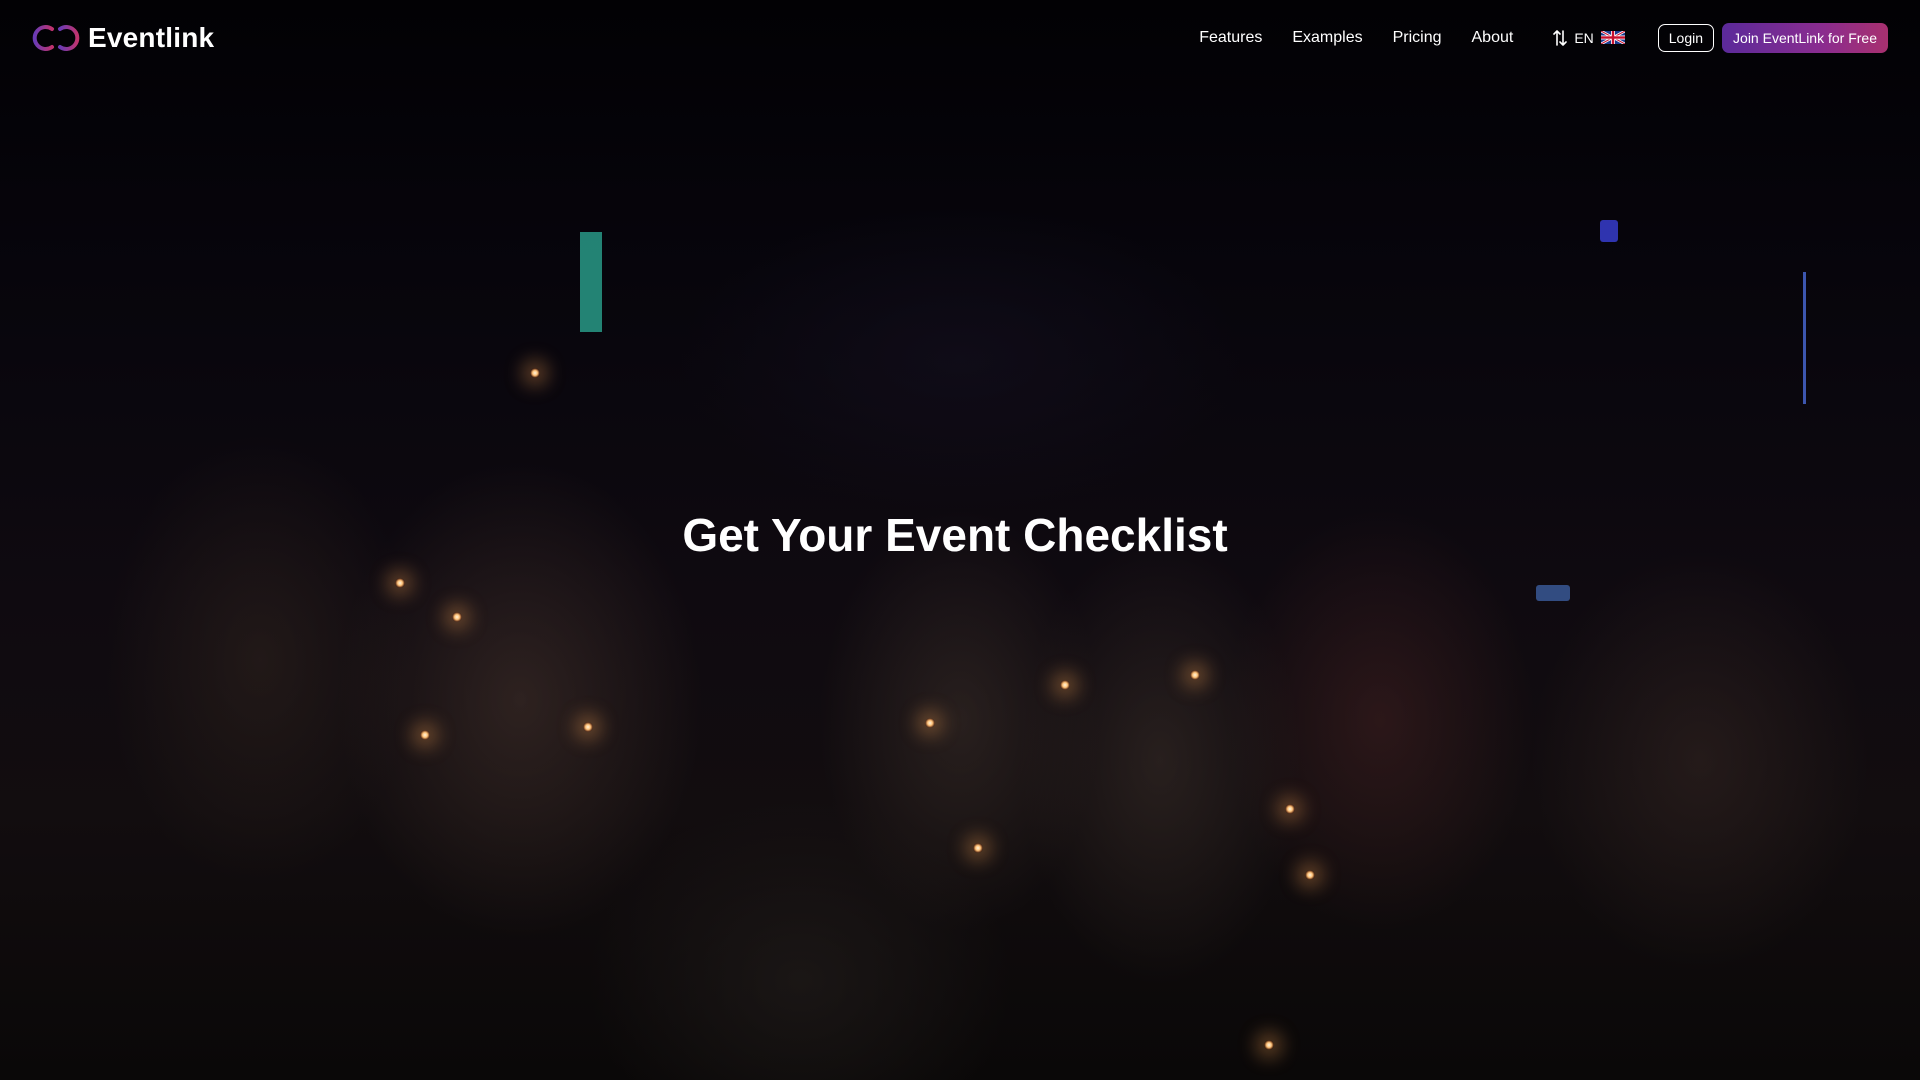 The image size is (1920, 1080). Describe the element at coordinates (1417, 38) in the screenshot. I see `nav-link-pricing: Pricing` at that location.